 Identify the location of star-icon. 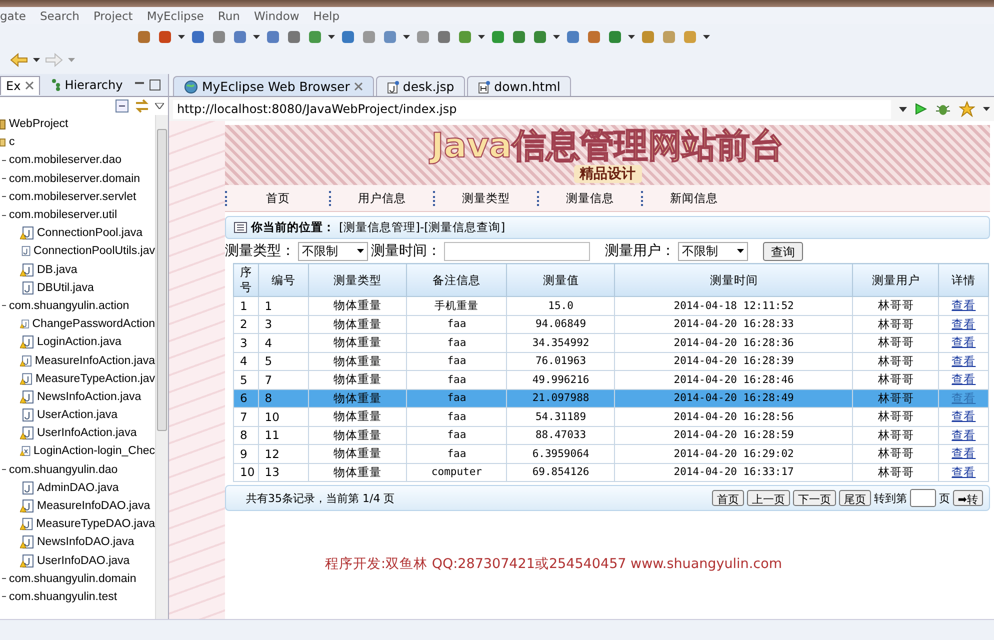
(967, 109).